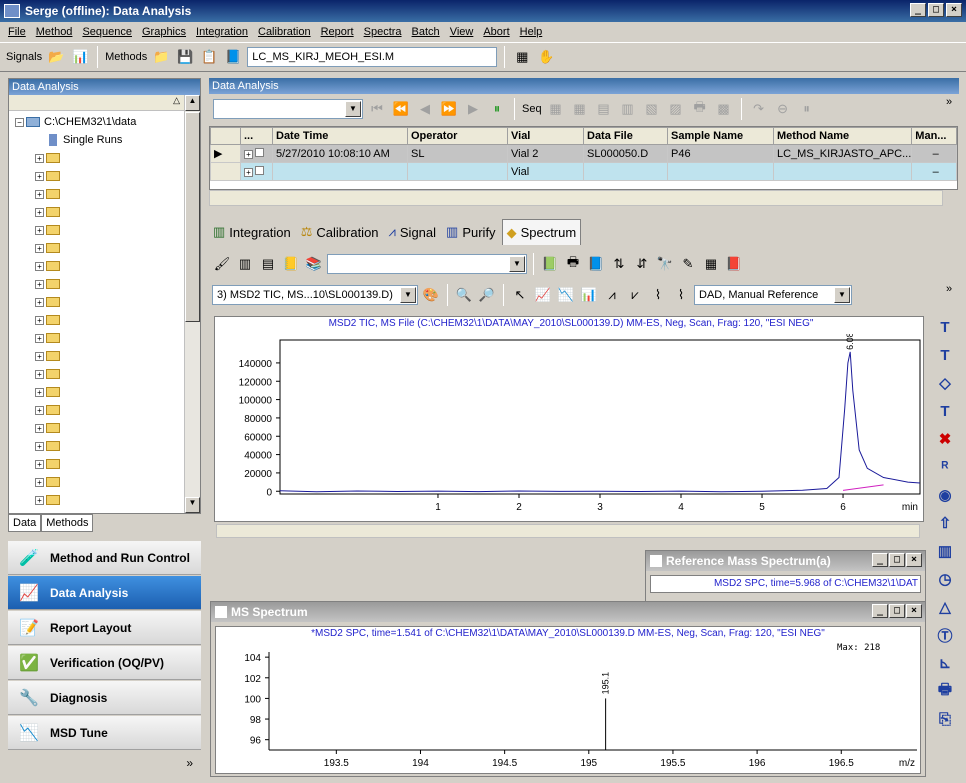  What do you see at coordinates (457, 136) in the screenshot?
I see `col-header: Operator` at bounding box center [457, 136].